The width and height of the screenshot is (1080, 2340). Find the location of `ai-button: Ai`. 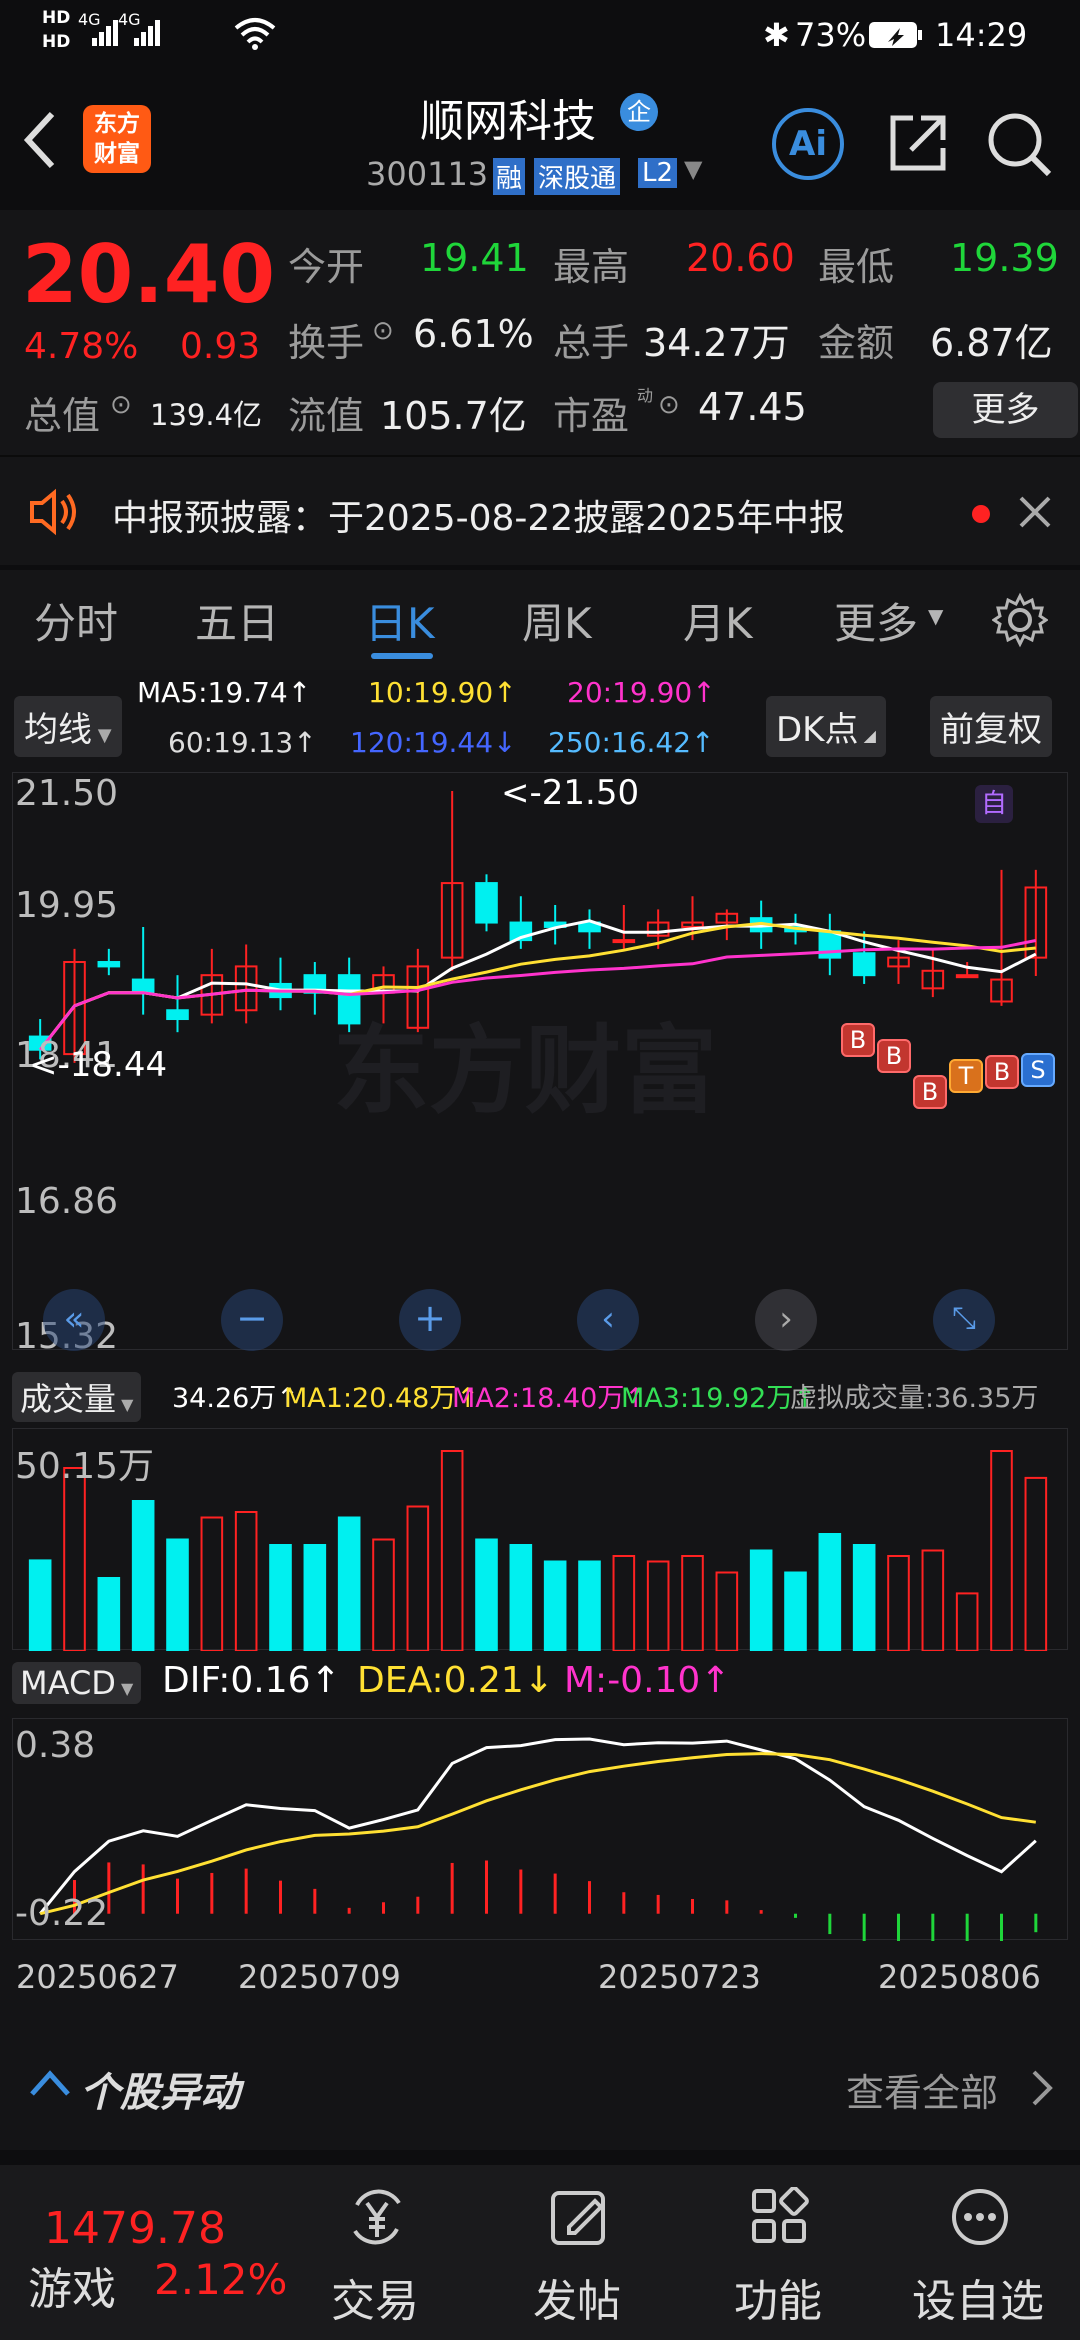

ai-button: Ai is located at coordinates (808, 144).